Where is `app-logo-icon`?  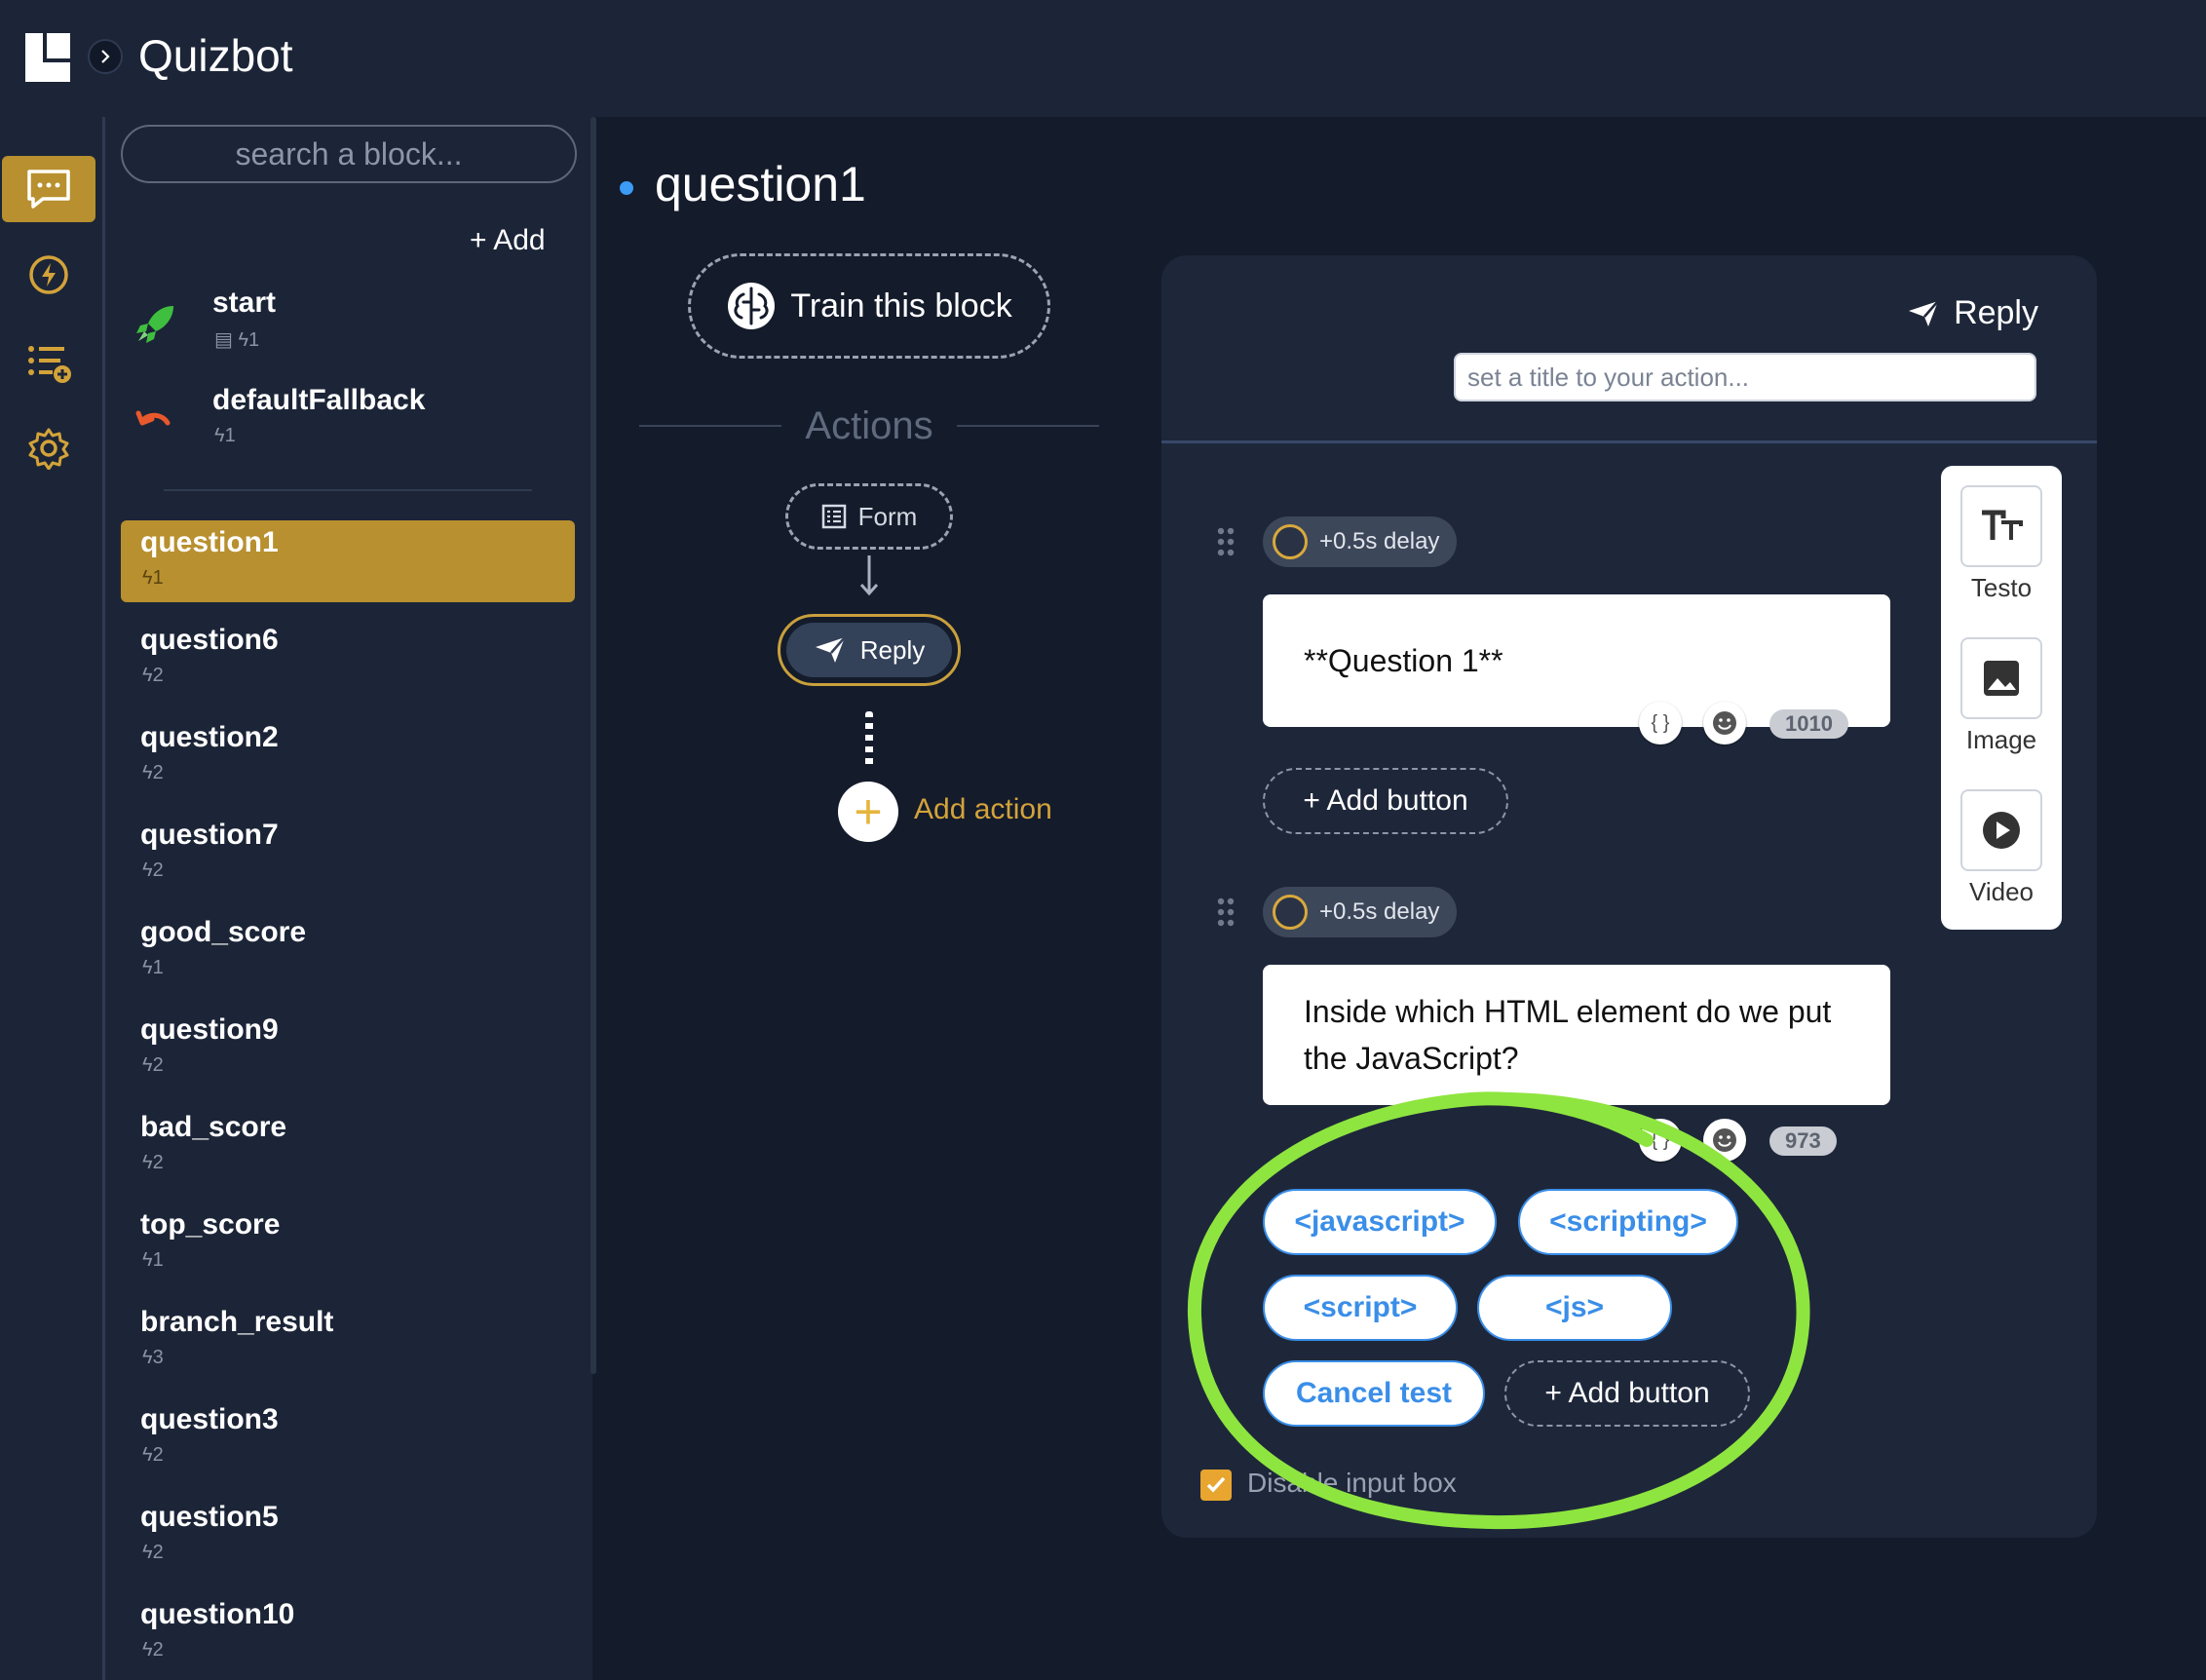 app-logo-icon is located at coordinates (49, 57).